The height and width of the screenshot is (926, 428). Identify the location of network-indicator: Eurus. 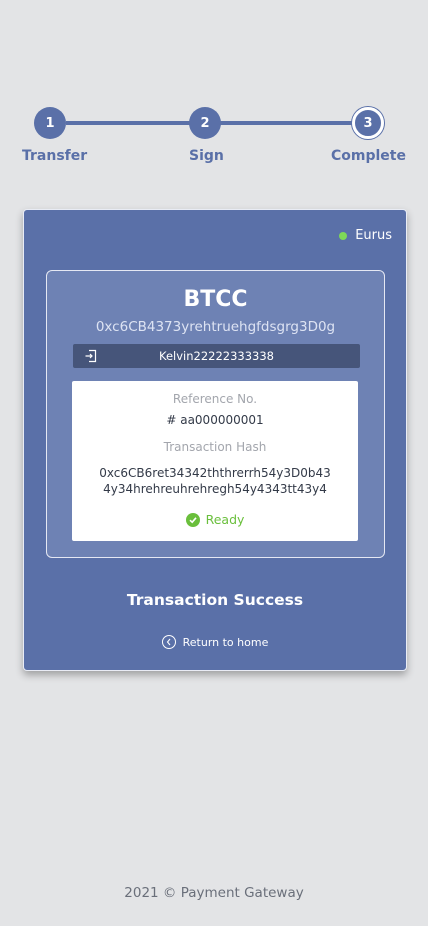
(365, 235).